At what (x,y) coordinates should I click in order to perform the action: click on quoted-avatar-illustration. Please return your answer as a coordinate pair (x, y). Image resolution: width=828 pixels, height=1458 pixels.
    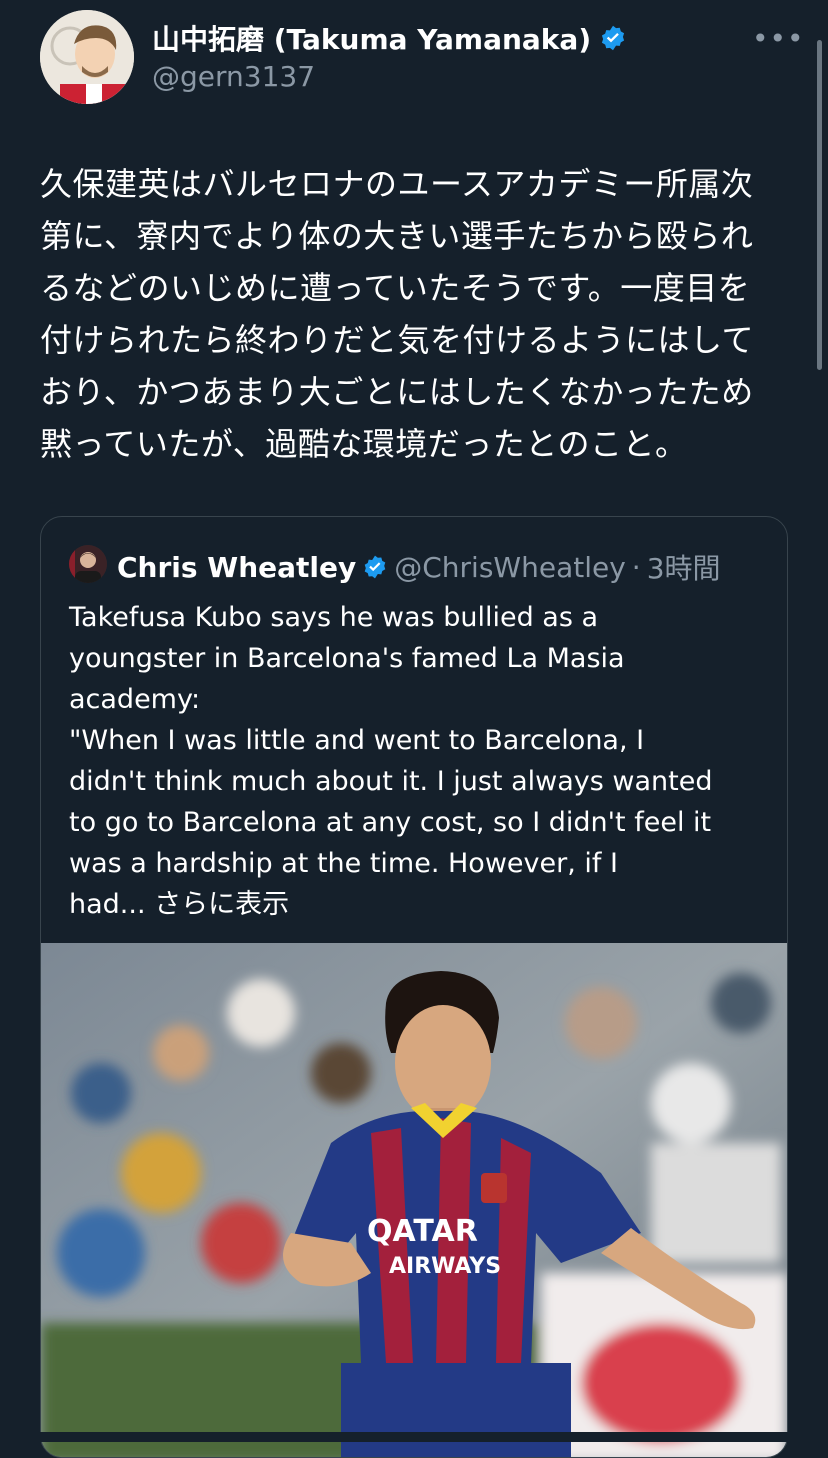
    Looking at the image, I should click on (88, 564).